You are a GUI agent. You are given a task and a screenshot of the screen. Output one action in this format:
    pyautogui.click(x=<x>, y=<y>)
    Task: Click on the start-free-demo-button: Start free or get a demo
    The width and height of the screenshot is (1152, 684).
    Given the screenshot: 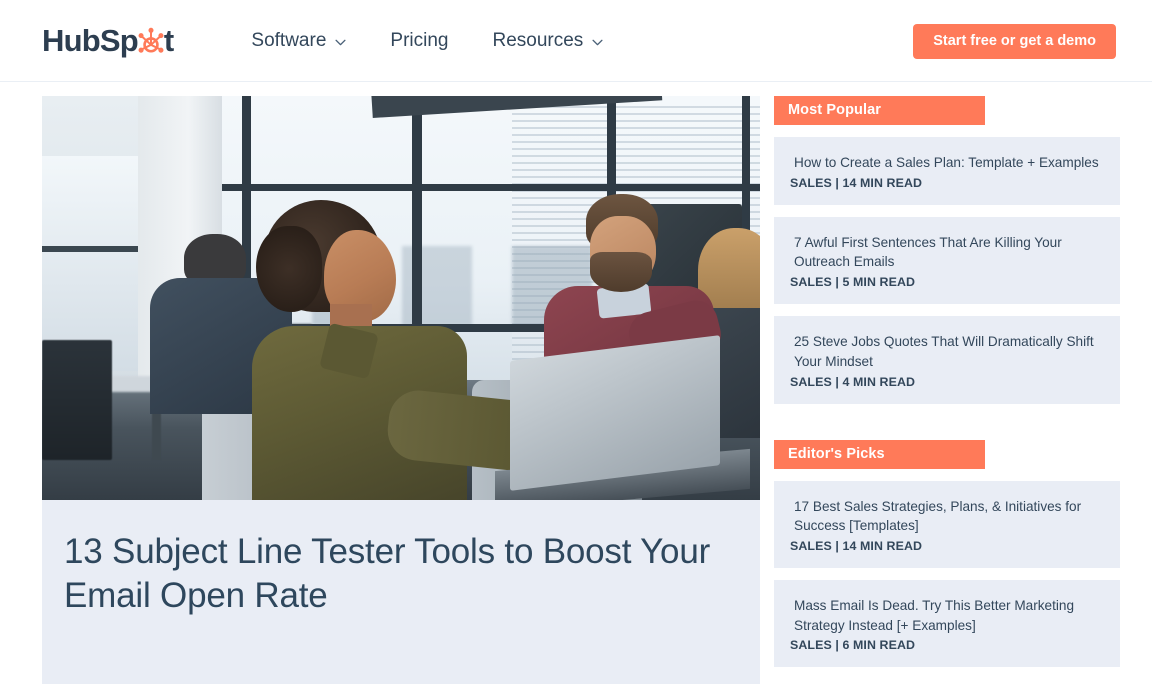 What is the action you would take?
    pyautogui.click(x=1014, y=41)
    